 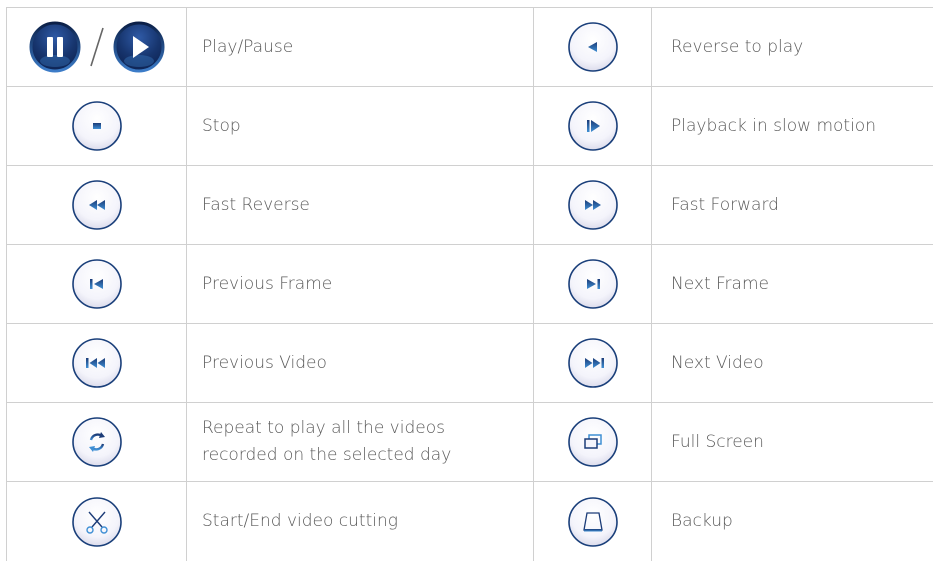 I want to click on repeat-label-line1: Repeat to play all the videos, so click(x=323, y=428).